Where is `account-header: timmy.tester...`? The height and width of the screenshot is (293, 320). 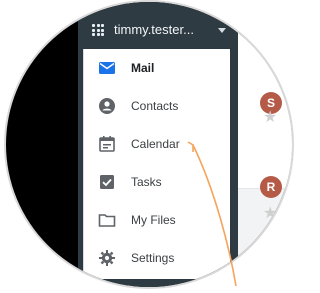
account-header: timmy.tester... is located at coordinates (158, 33).